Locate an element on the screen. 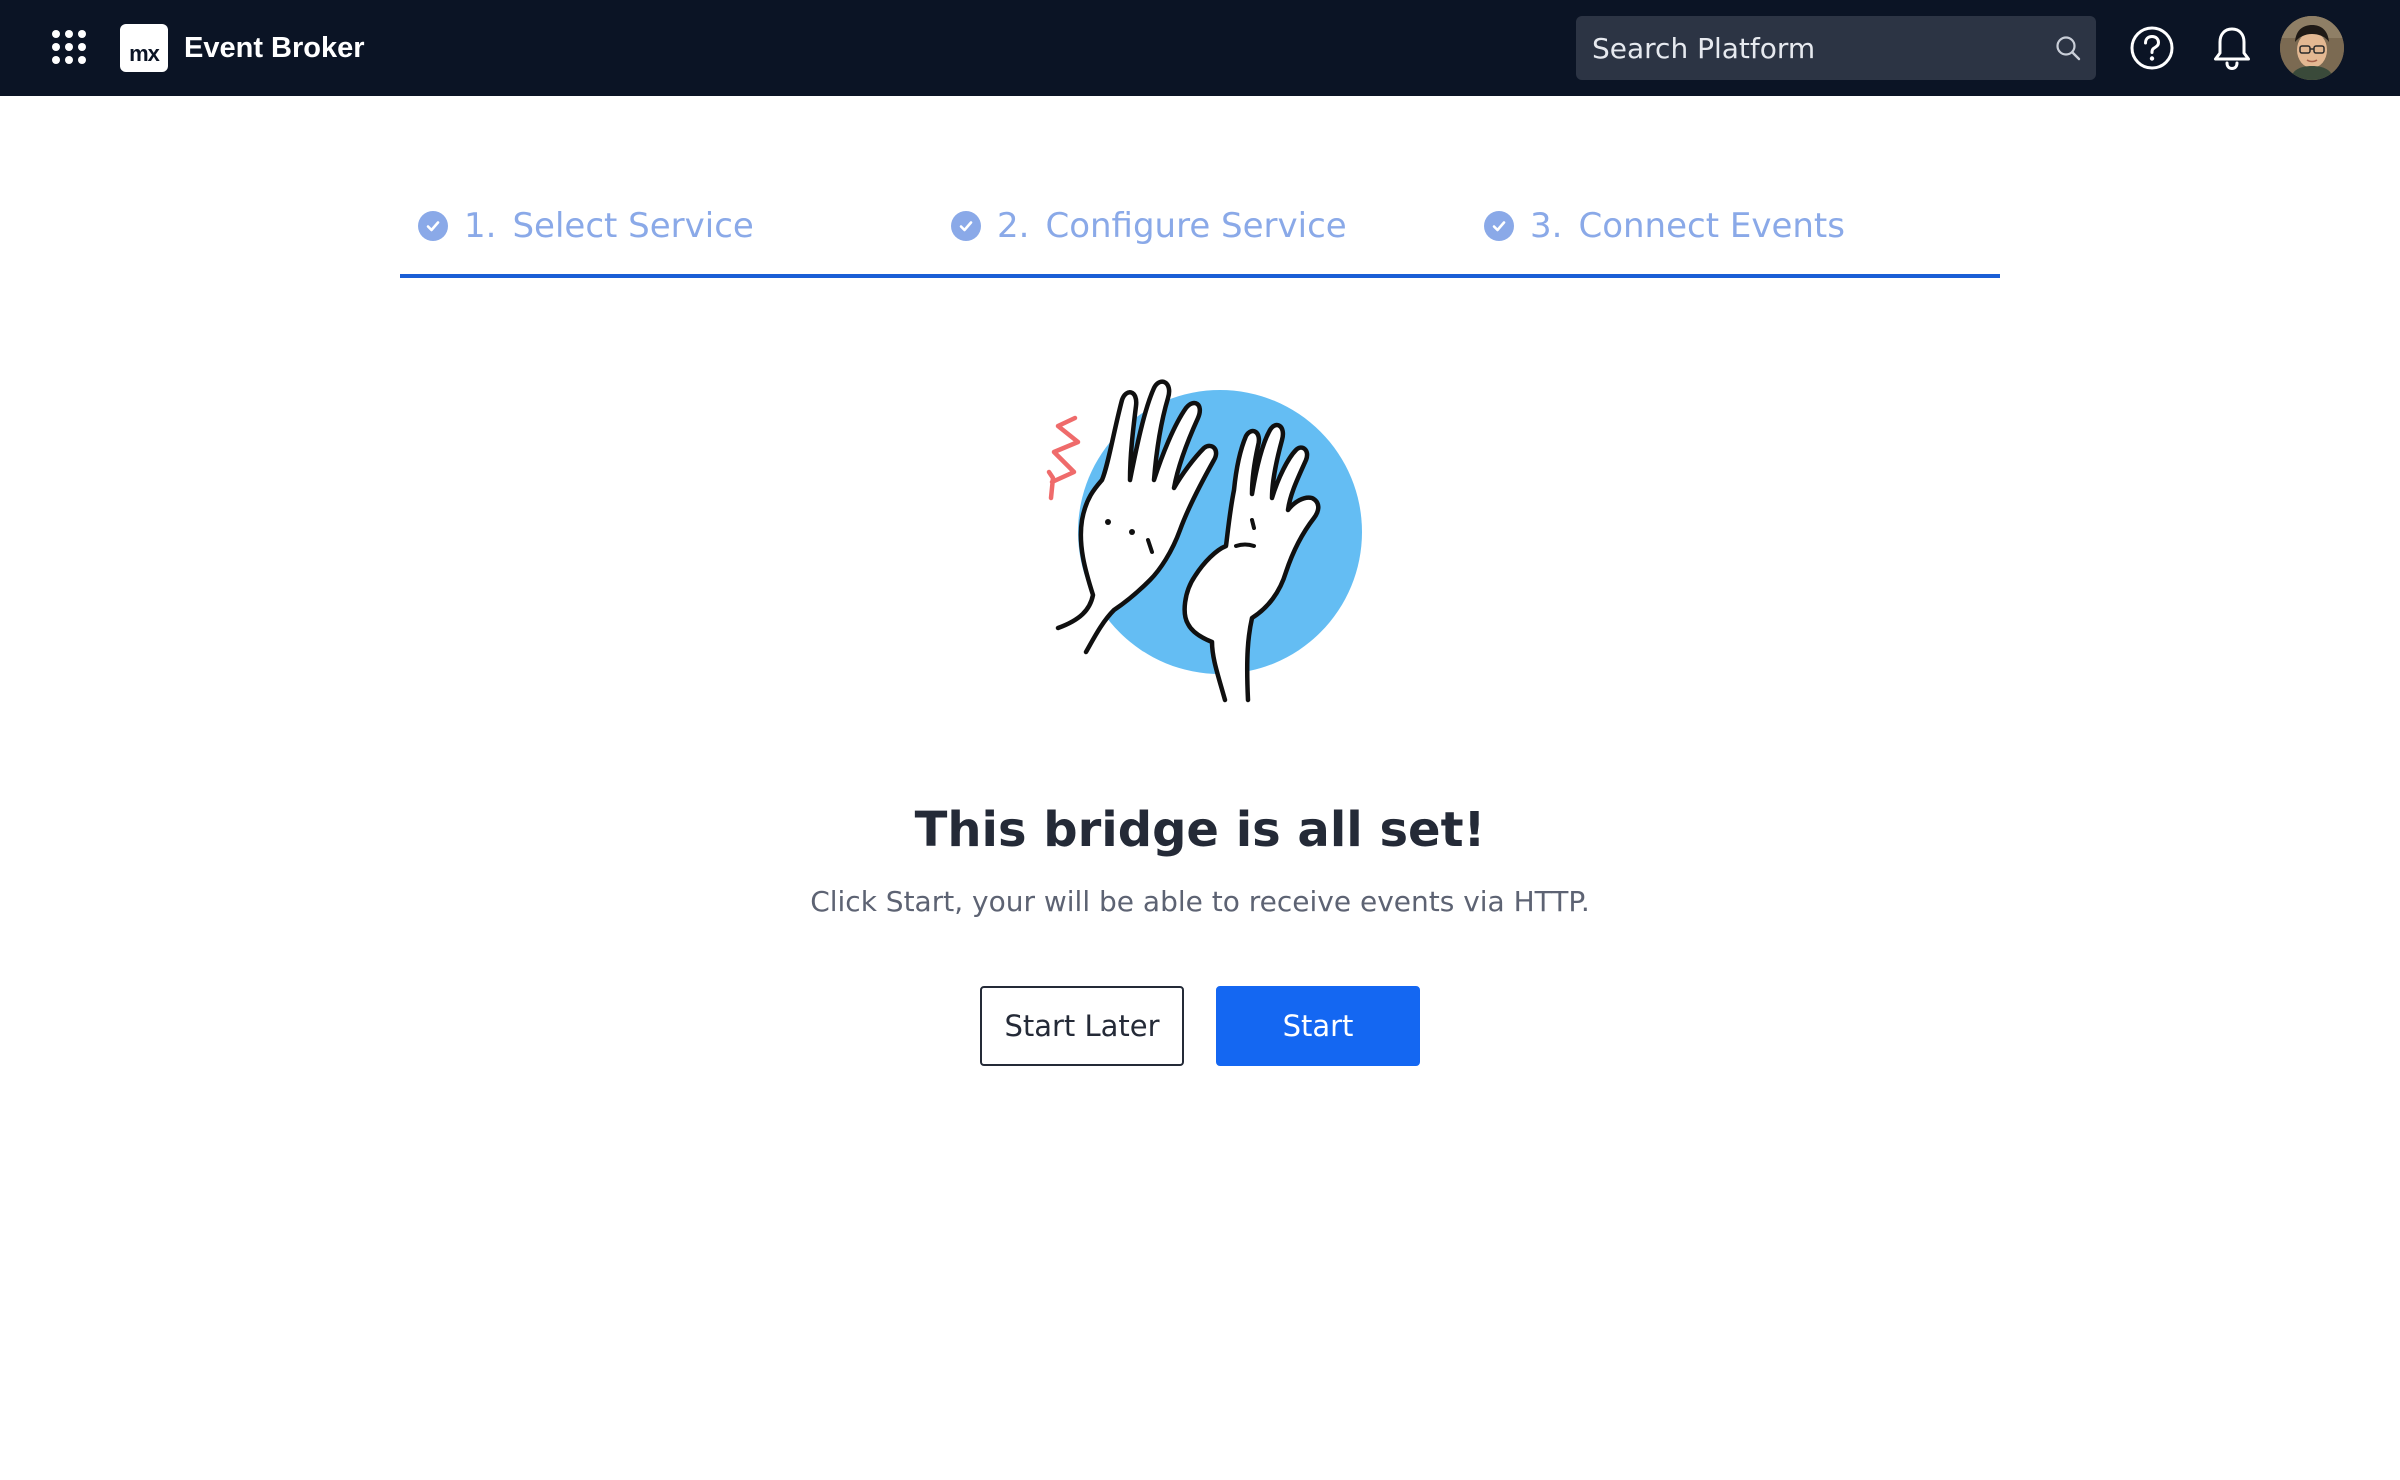 This screenshot has height=1480, width=2400. step-label: Connect Events is located at coordinates (1711, 226).